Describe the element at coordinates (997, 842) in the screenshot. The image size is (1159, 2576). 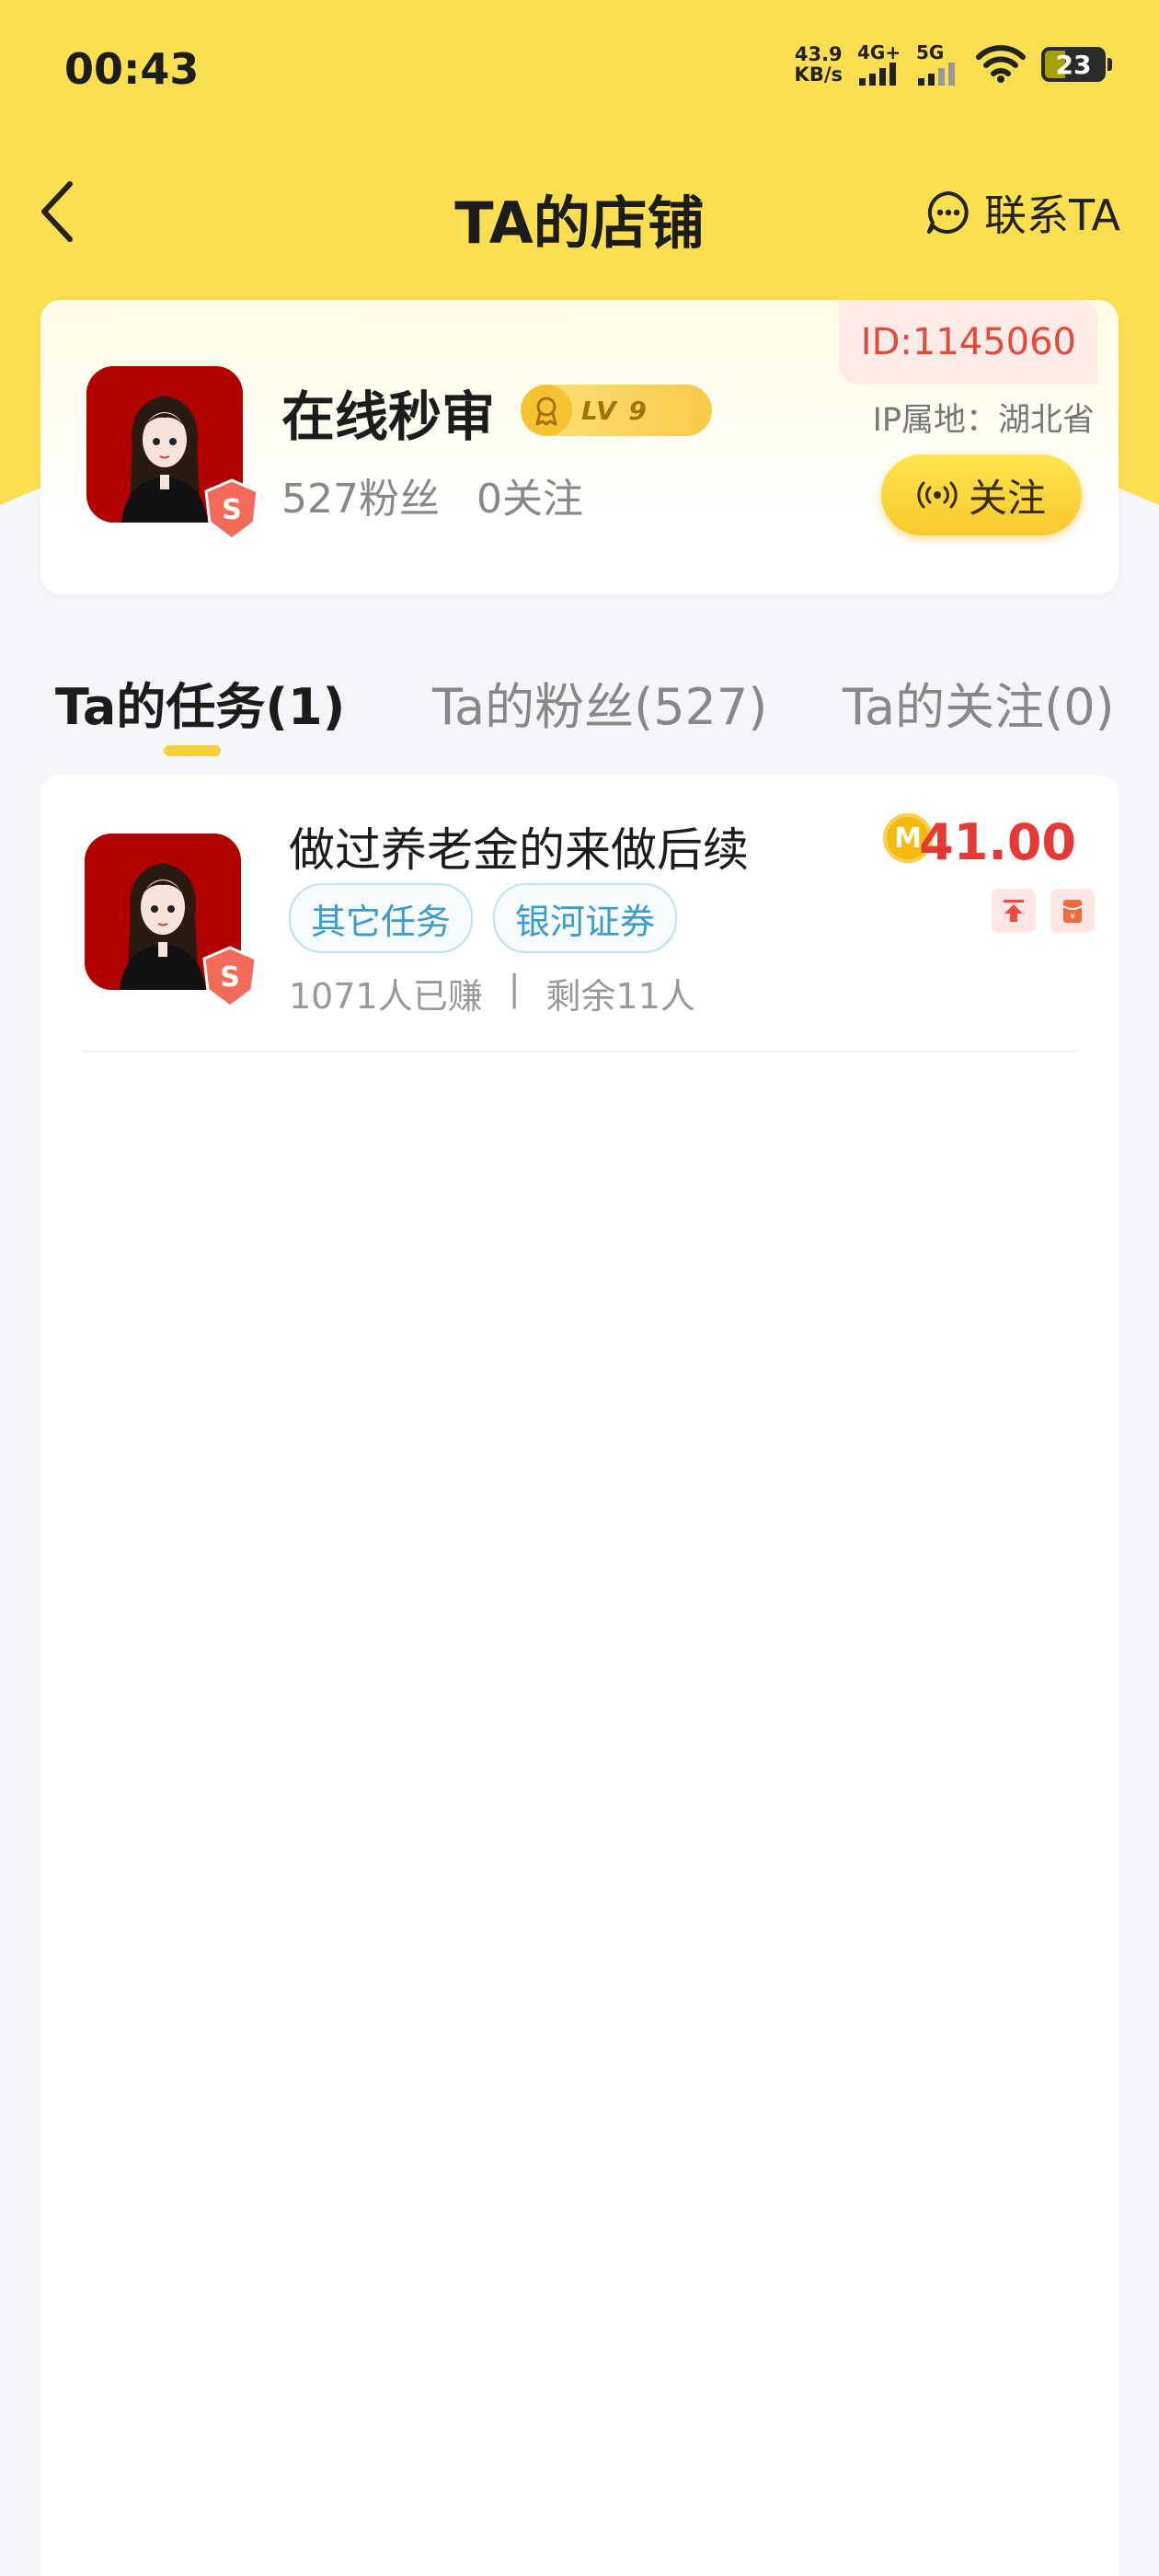
I see `task-price: 41.00` at that location.